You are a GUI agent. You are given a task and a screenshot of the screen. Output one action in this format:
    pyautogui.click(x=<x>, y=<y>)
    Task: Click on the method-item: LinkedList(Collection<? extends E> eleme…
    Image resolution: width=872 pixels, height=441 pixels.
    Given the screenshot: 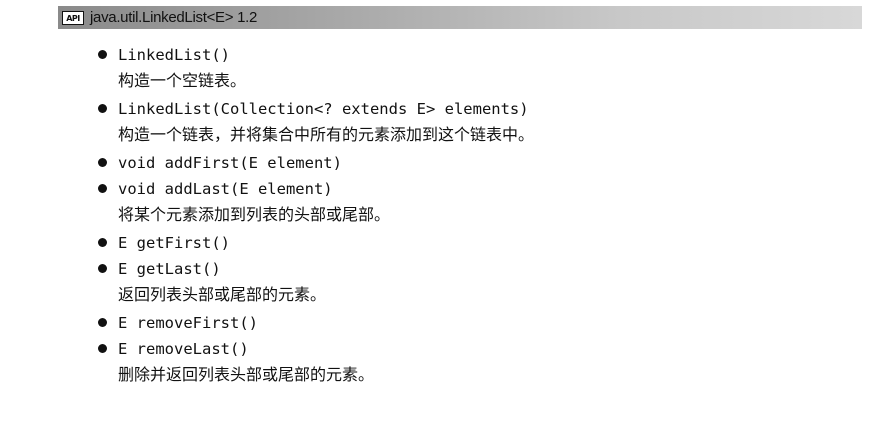 What is the action you would take?
    pyautogui.click(x=468, y=109)
    